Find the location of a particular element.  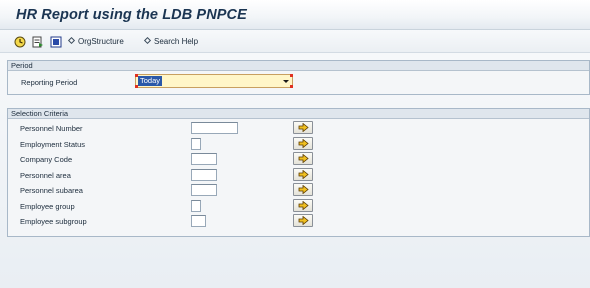

reporting-period-value: Today is located at coordinates (150, 81).